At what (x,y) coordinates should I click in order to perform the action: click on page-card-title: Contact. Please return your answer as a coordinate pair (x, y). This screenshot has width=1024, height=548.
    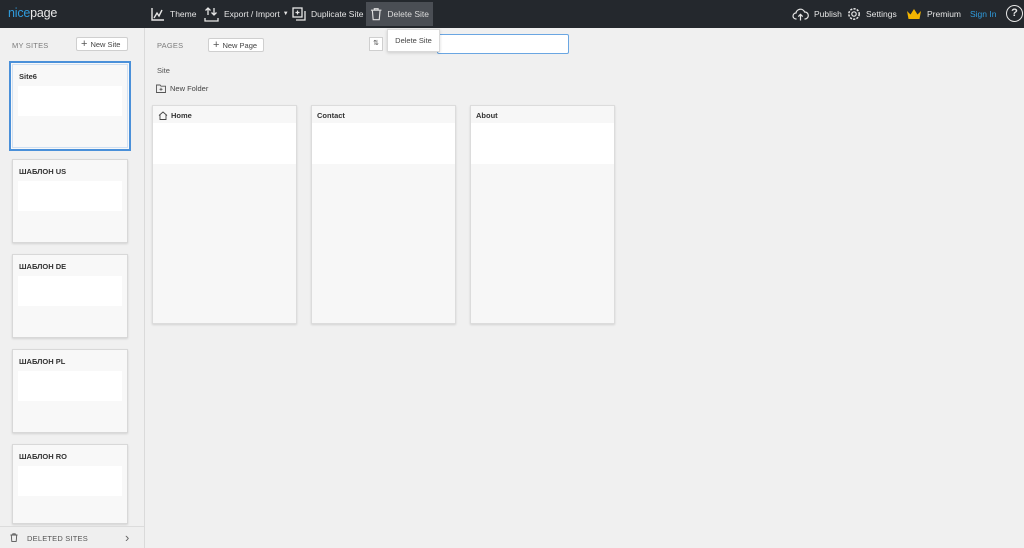
    Looking at the image, I should click on (331, 115).